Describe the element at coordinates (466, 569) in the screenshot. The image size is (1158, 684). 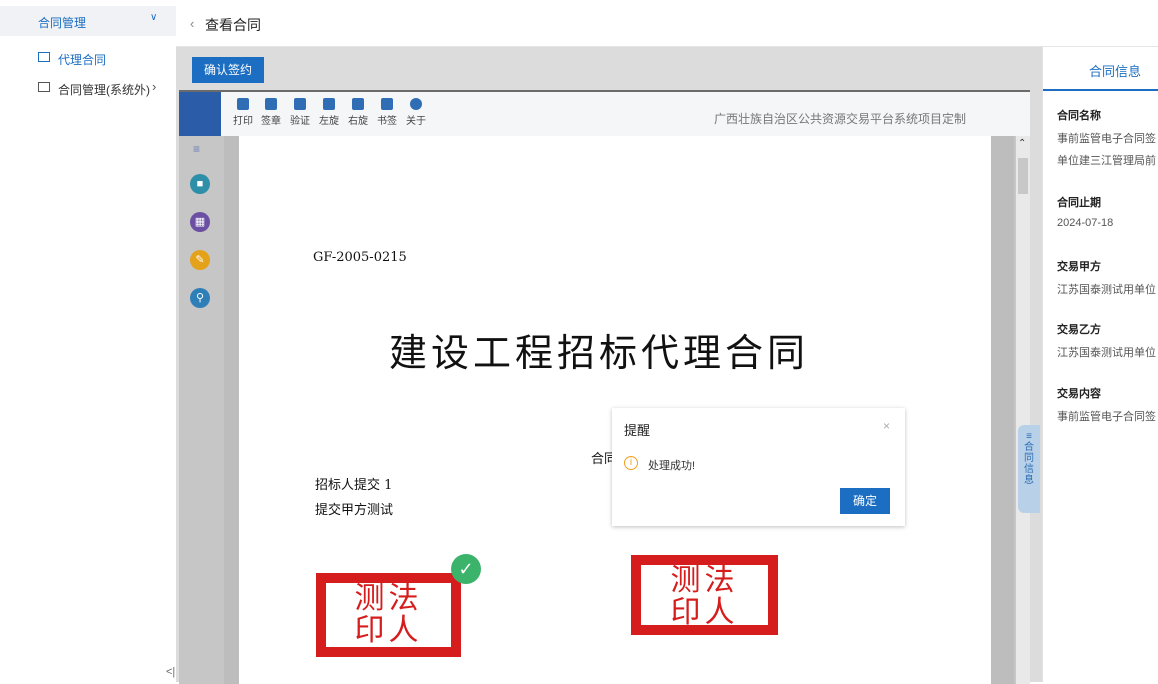
I see `check-icon: ✓` at that location.